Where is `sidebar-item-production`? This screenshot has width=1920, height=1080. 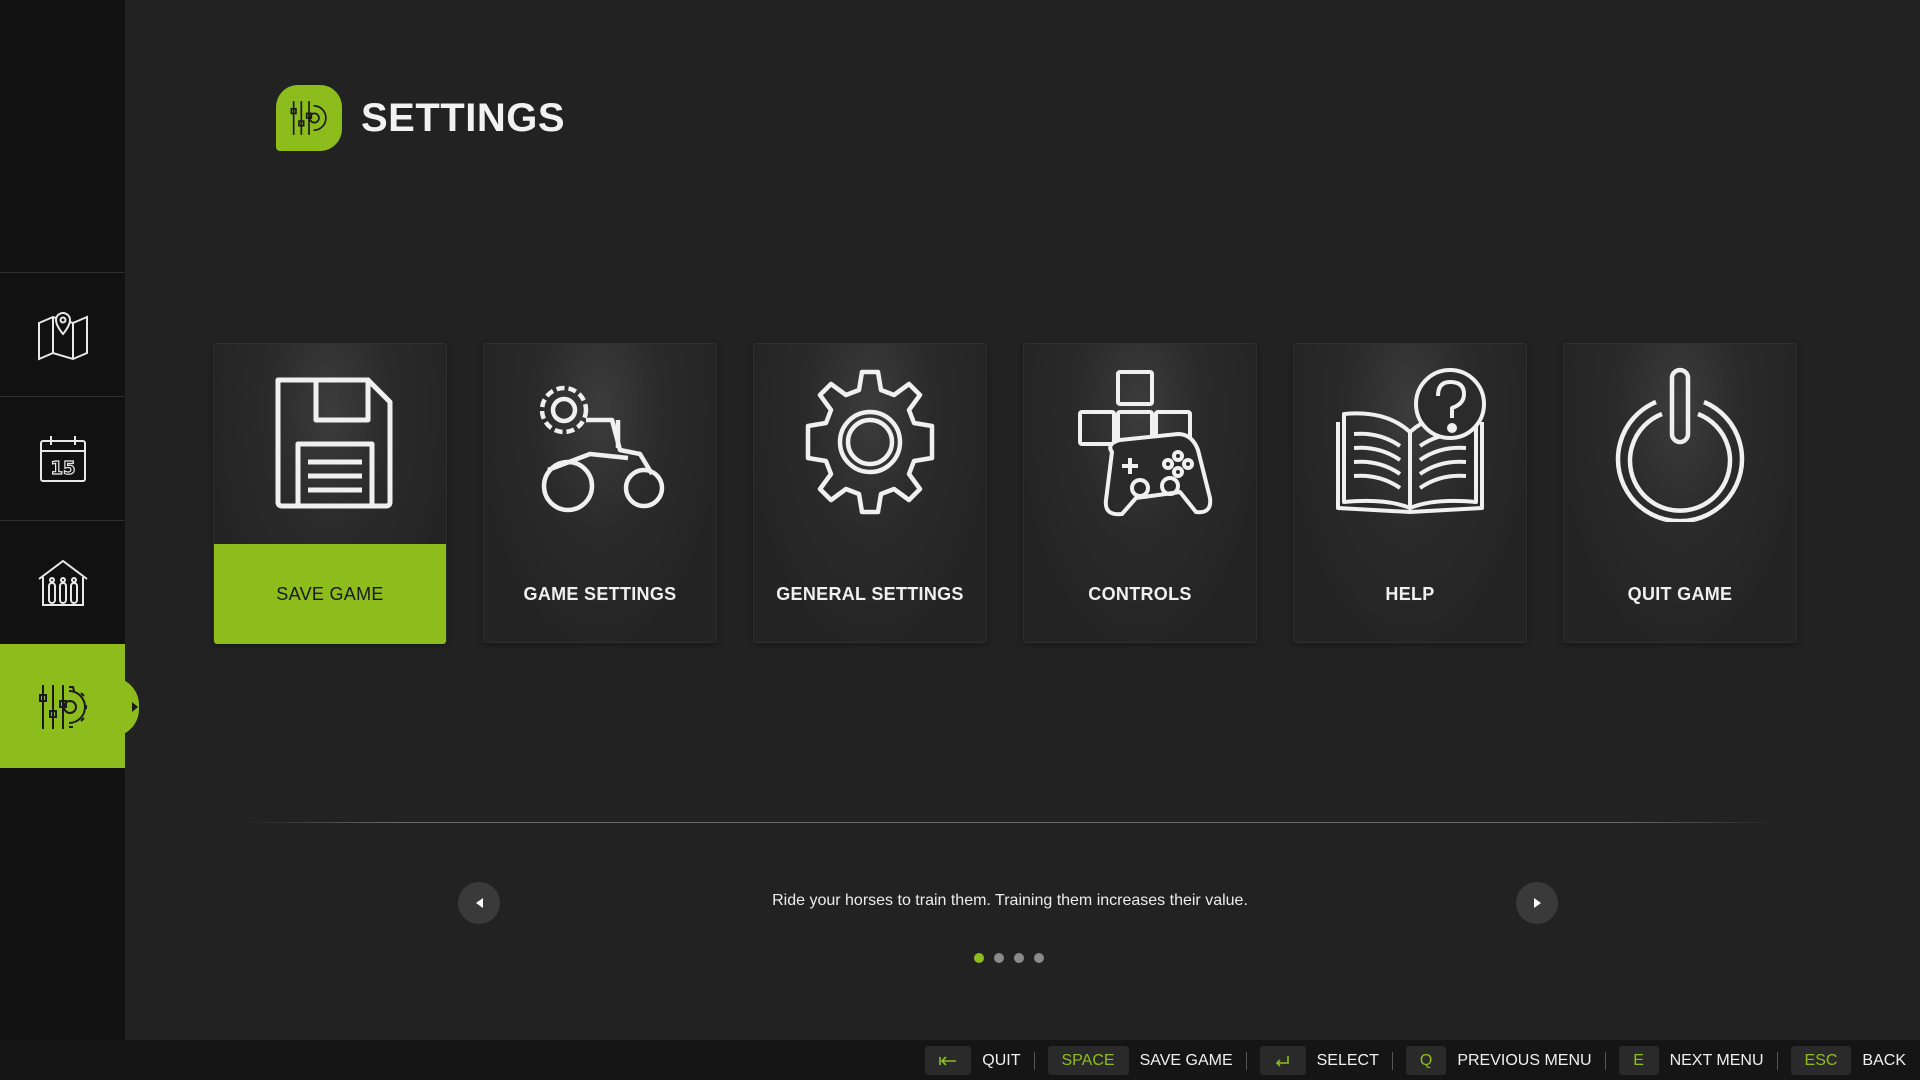
sidebar-item-production is located at coordinates (62, 582).